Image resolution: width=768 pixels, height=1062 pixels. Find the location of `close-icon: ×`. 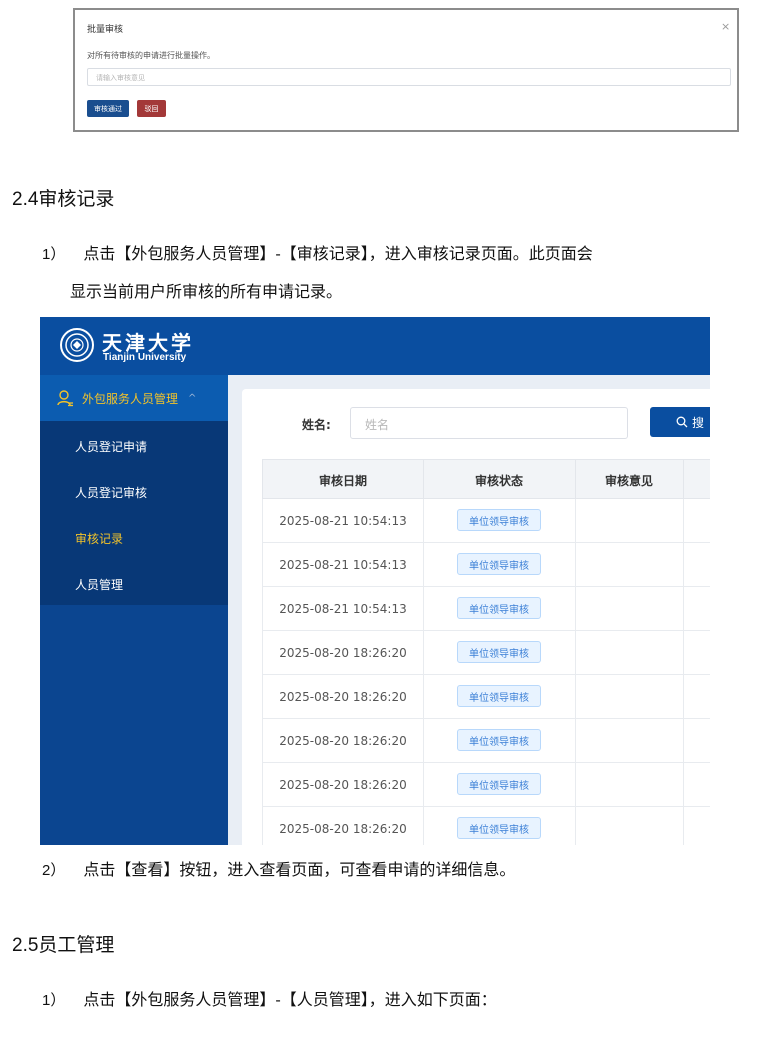

close-icon: × is located at coordinates (725, 26).